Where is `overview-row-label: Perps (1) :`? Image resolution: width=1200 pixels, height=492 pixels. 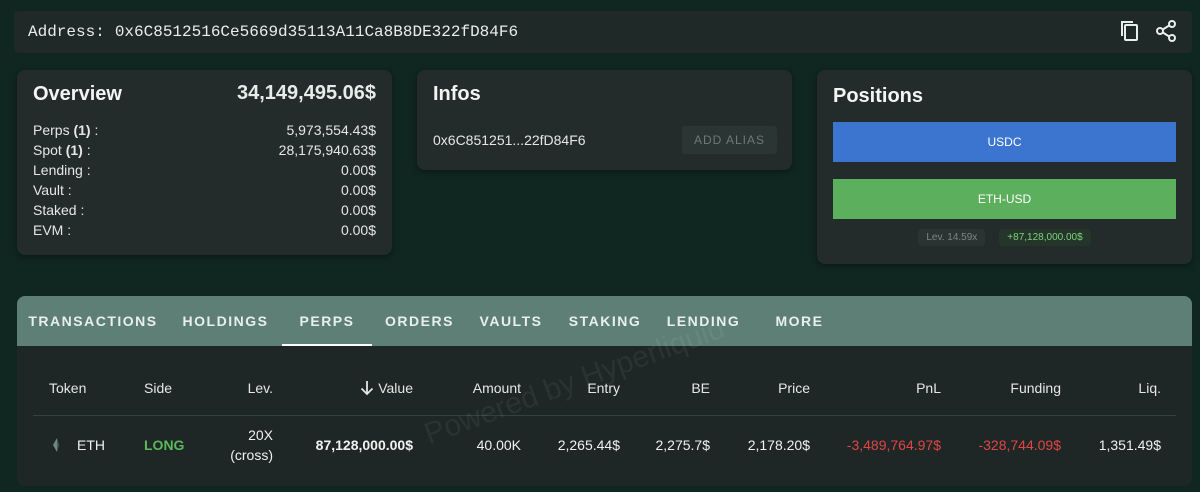
overview-row-label: Perps (1) : is located at coordinates (66, 130).